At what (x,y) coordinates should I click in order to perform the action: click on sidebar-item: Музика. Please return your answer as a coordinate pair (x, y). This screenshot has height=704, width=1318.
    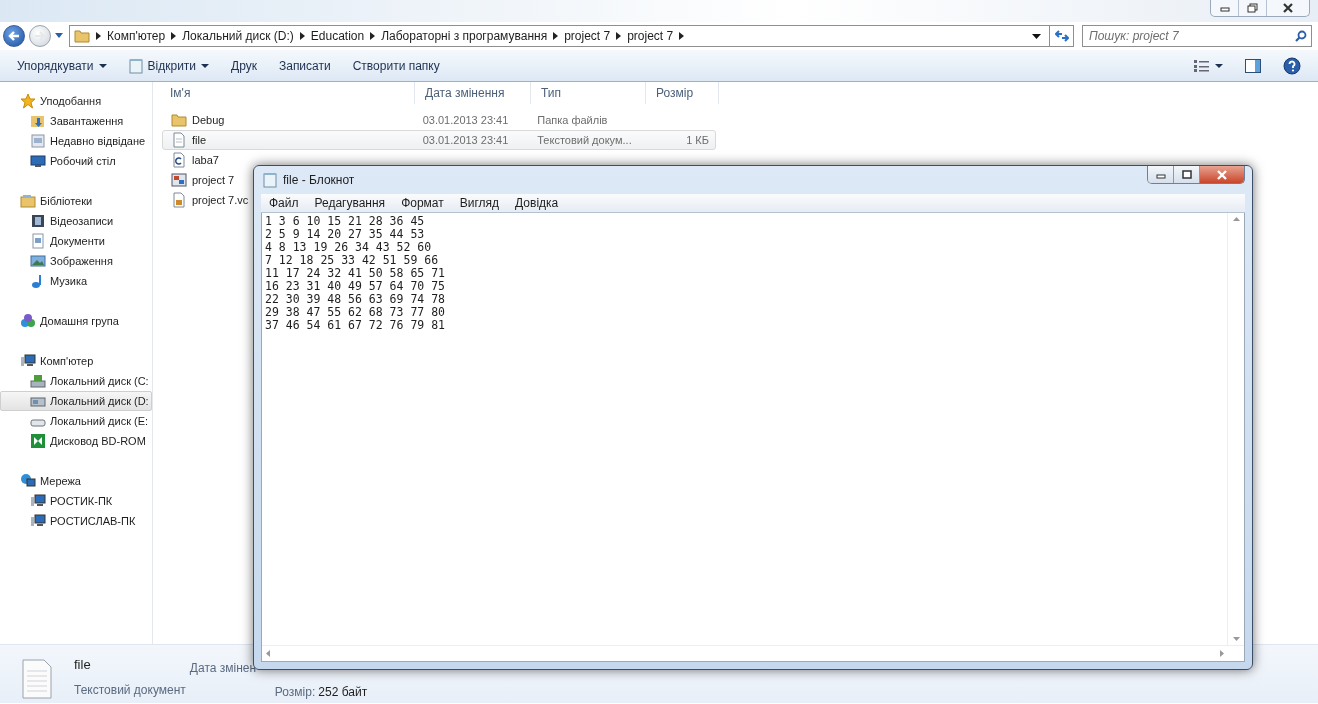
    Looking at the image, I should click on (76, 281).